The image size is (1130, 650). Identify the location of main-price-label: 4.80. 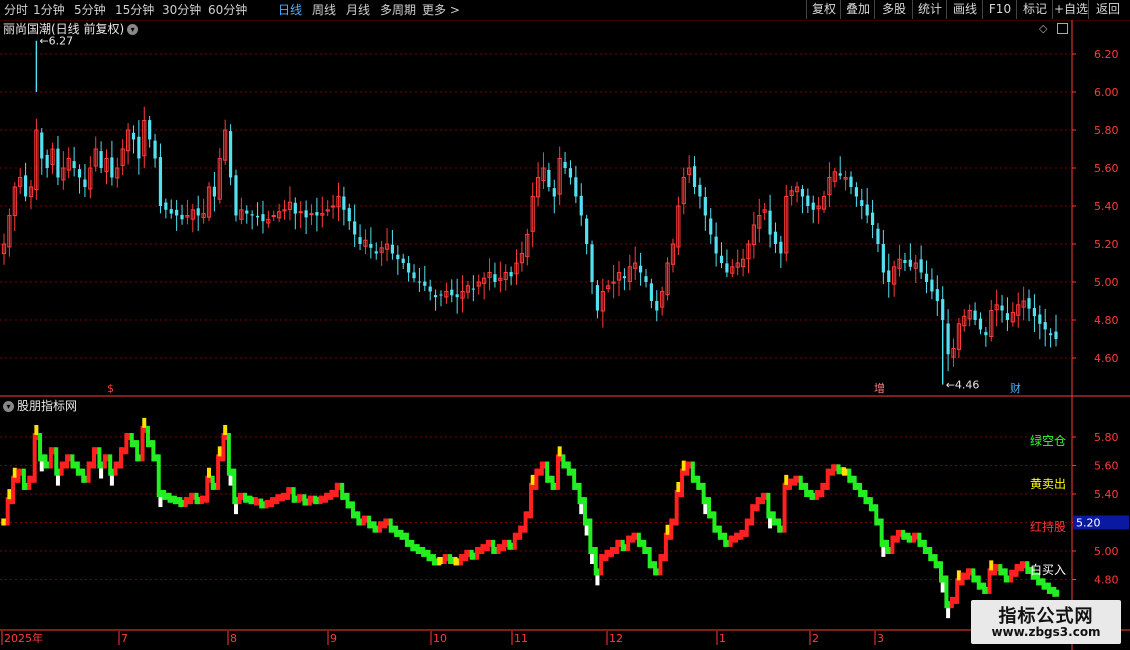
(1106, 320).